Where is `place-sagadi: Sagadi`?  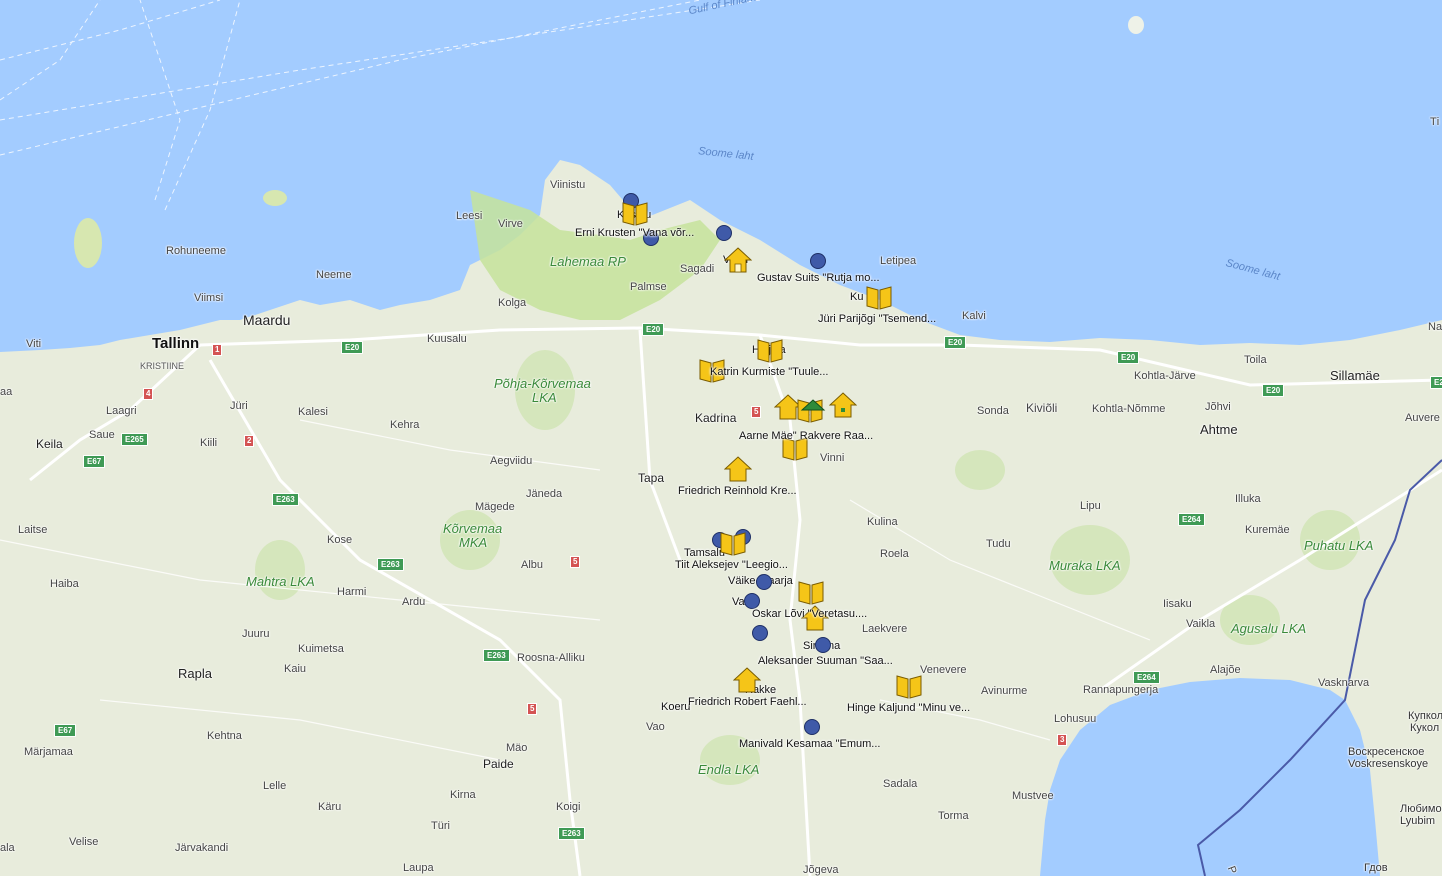
place-sagadi: Sagadi is located at coordinates (697, 269).